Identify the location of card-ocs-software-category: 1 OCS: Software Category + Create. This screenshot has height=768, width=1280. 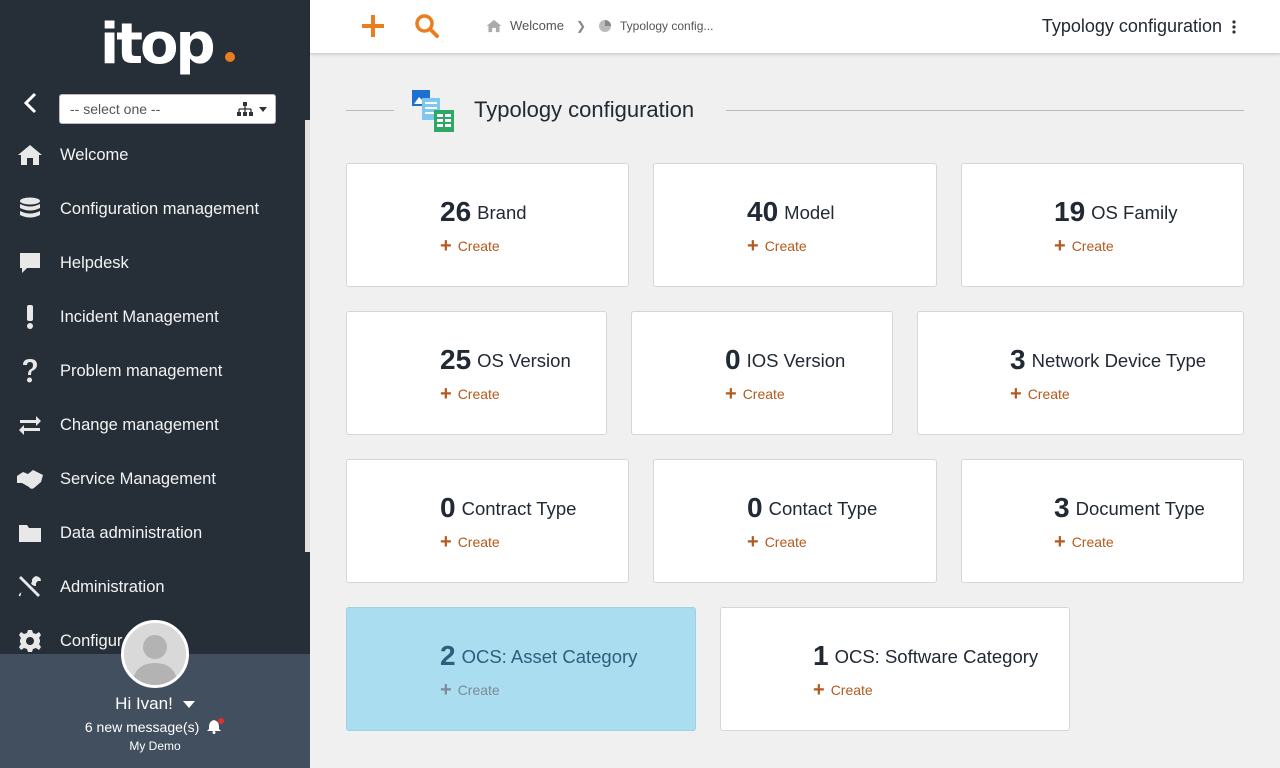
(895, 669).